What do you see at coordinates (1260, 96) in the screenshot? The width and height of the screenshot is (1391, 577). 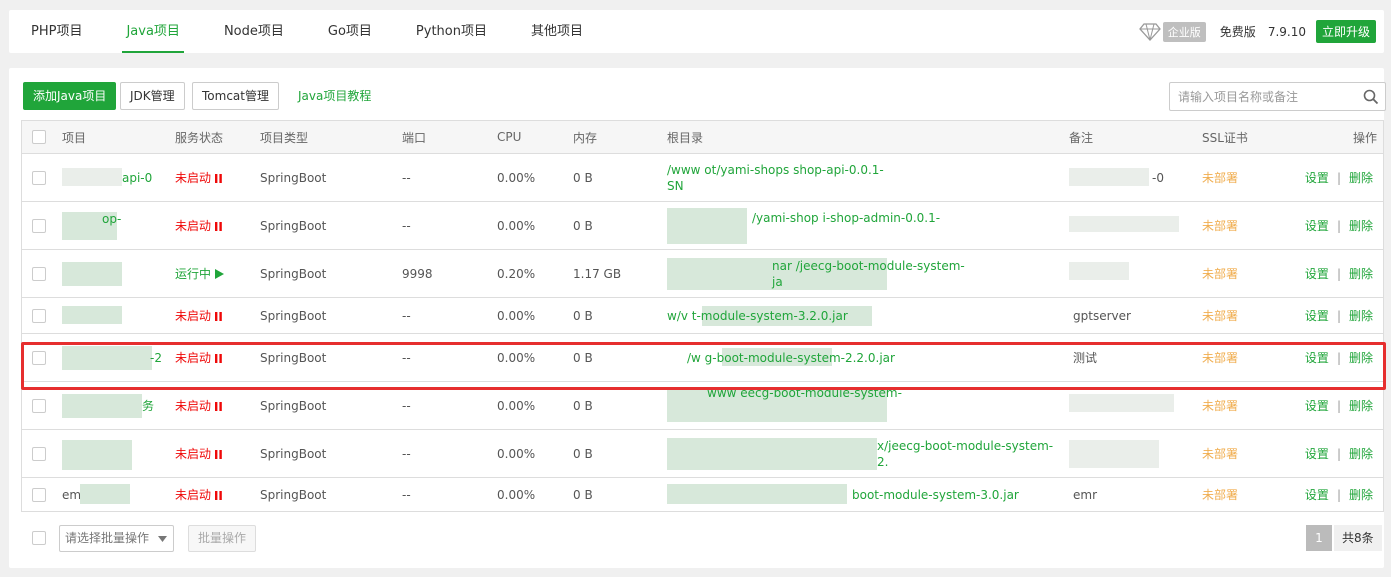 I see `search-input` at bounding box center [1260, 96].